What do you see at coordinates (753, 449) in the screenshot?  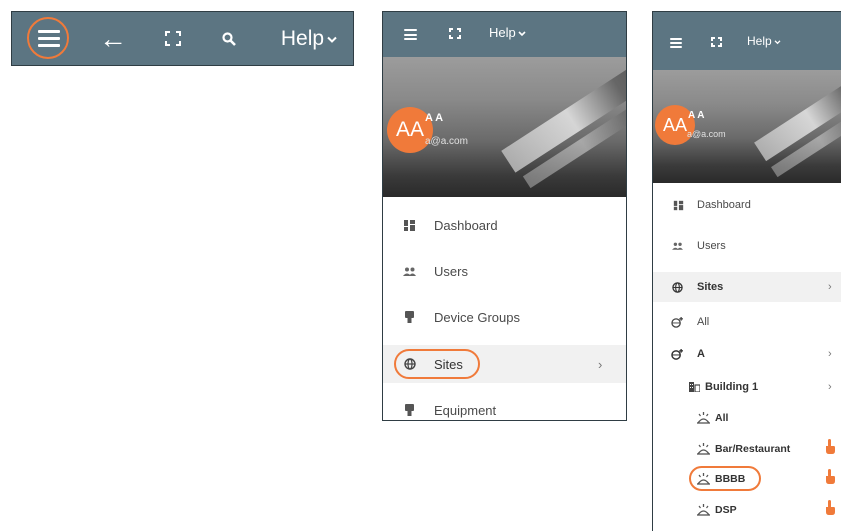 I see `menu-item-label: Bar/Restaurant` at bounding box center [753, 449].